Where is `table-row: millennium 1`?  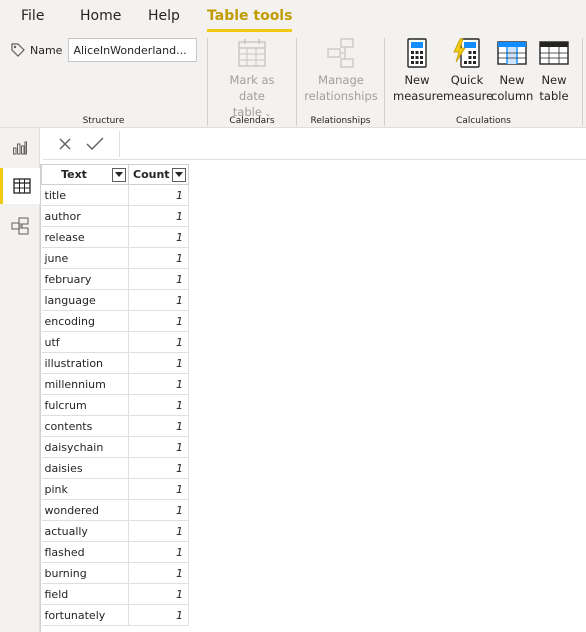 table-row: millennium 1 is located at coordinates (115, 384).